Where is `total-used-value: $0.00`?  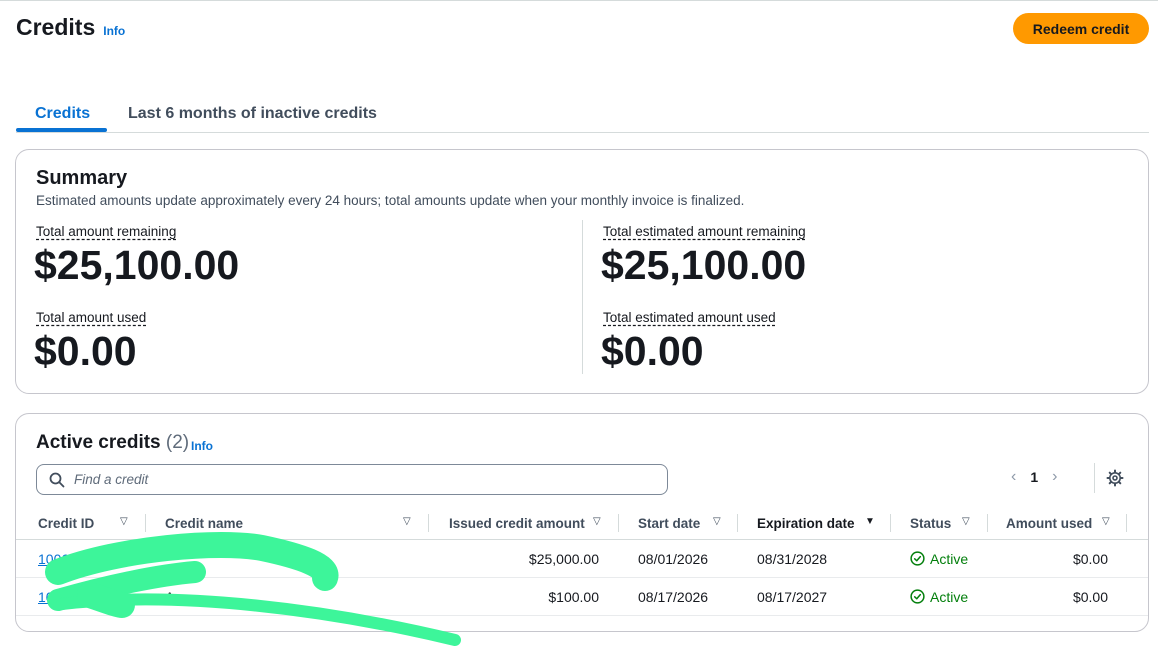 total-used-value: $0.00 is located at coordinates (85, 351).